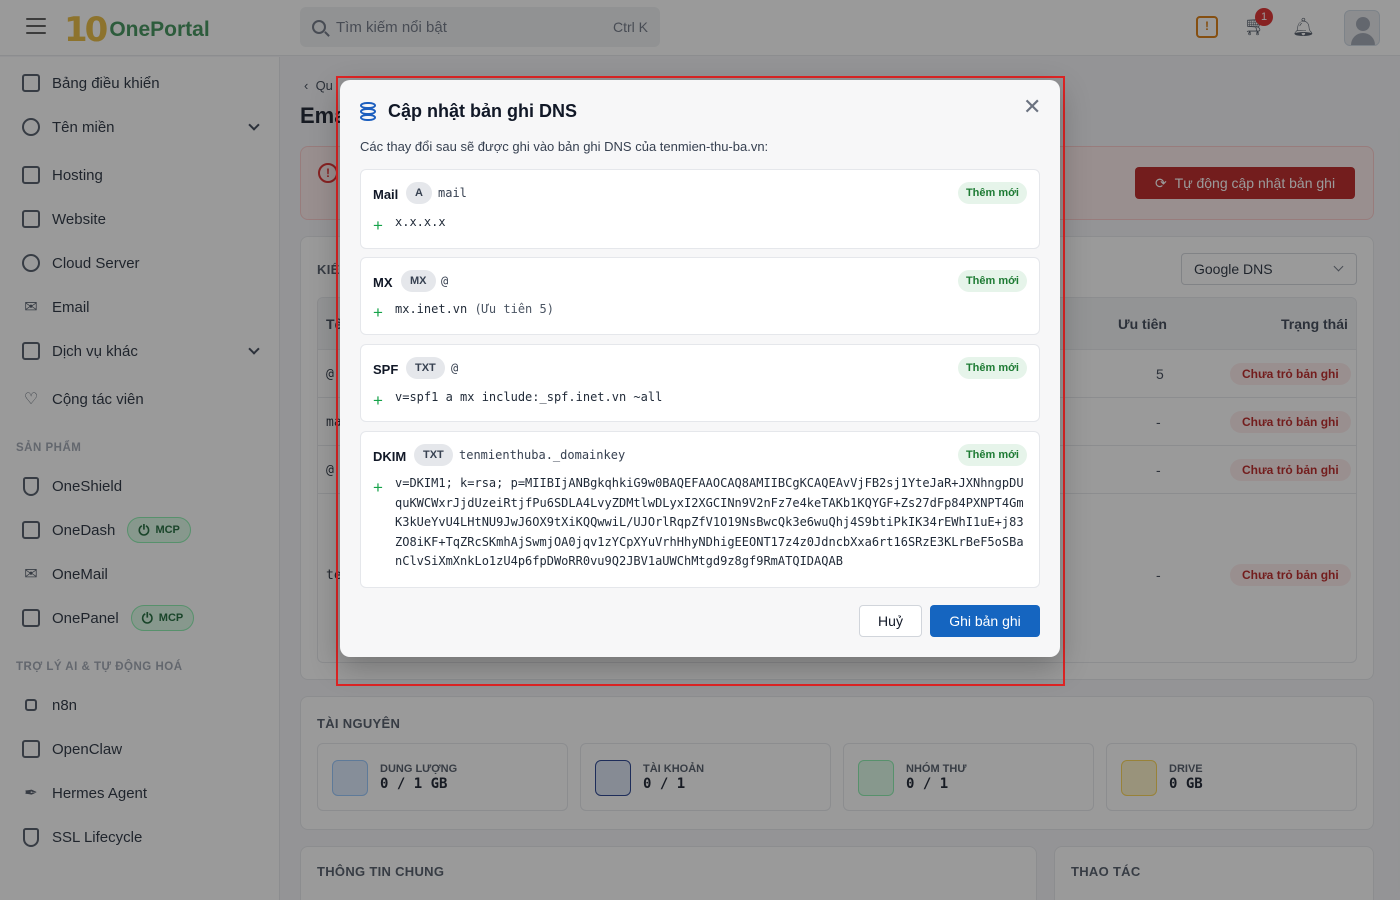 Image resolution: width=1400 pixels, height=900 pixels. What do you see at coordinates (514, 309) in the screenshot?
I see `record-note: (Ưu tiên 5)` at bounding box center [514, 309].